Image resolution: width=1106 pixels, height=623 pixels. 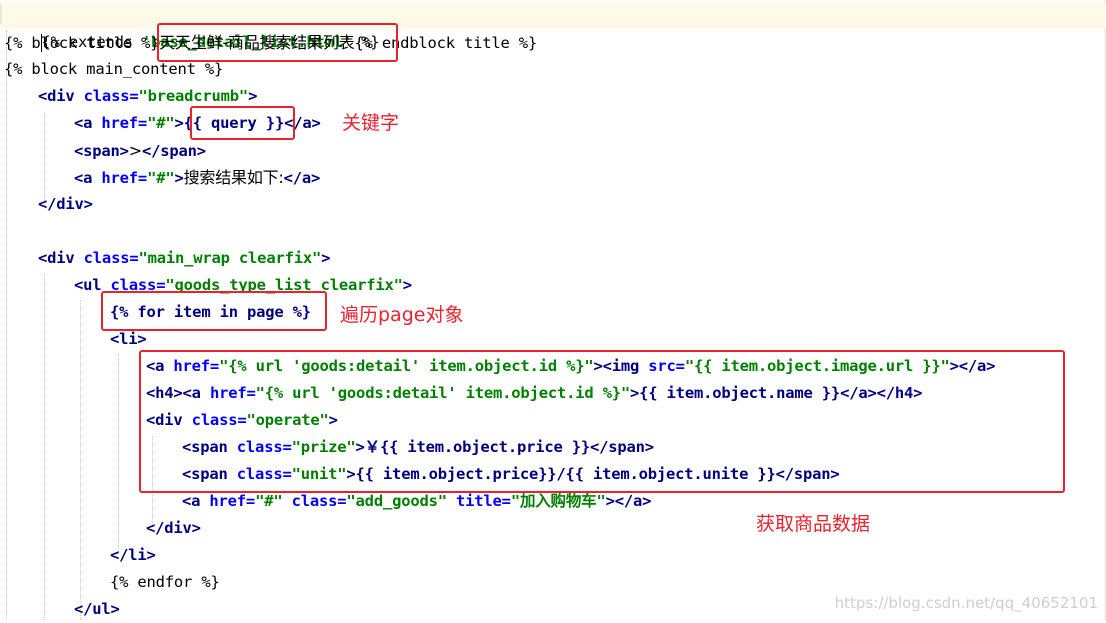 I want to click on iterate-annotation: 遍历page对象, so click(x=402, y=315).